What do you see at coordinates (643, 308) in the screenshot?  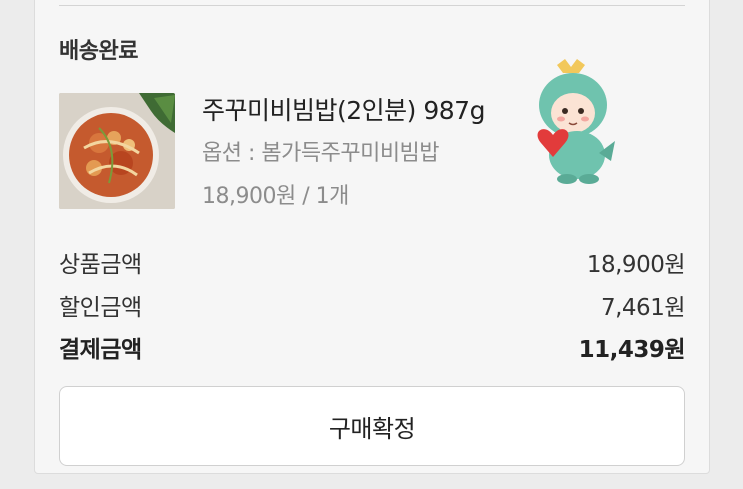 I see `discount-amount-value: 7,461원` at bounding box center [643, 308].